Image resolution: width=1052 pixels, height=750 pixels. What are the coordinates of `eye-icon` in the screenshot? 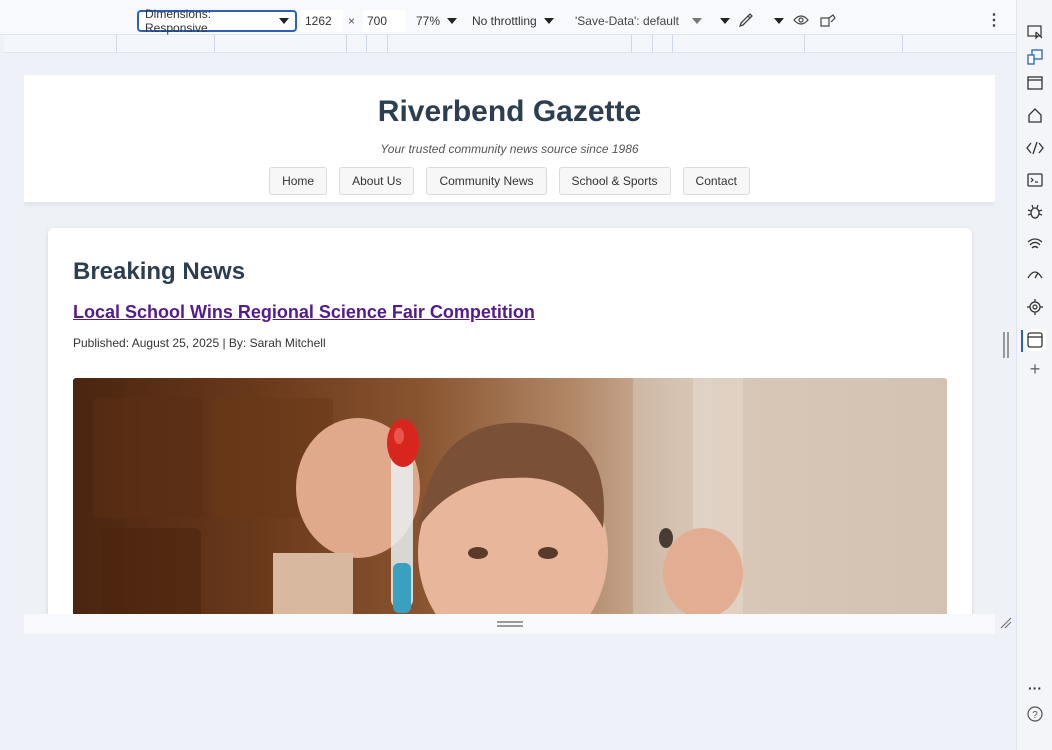 It's located at (801, 20).